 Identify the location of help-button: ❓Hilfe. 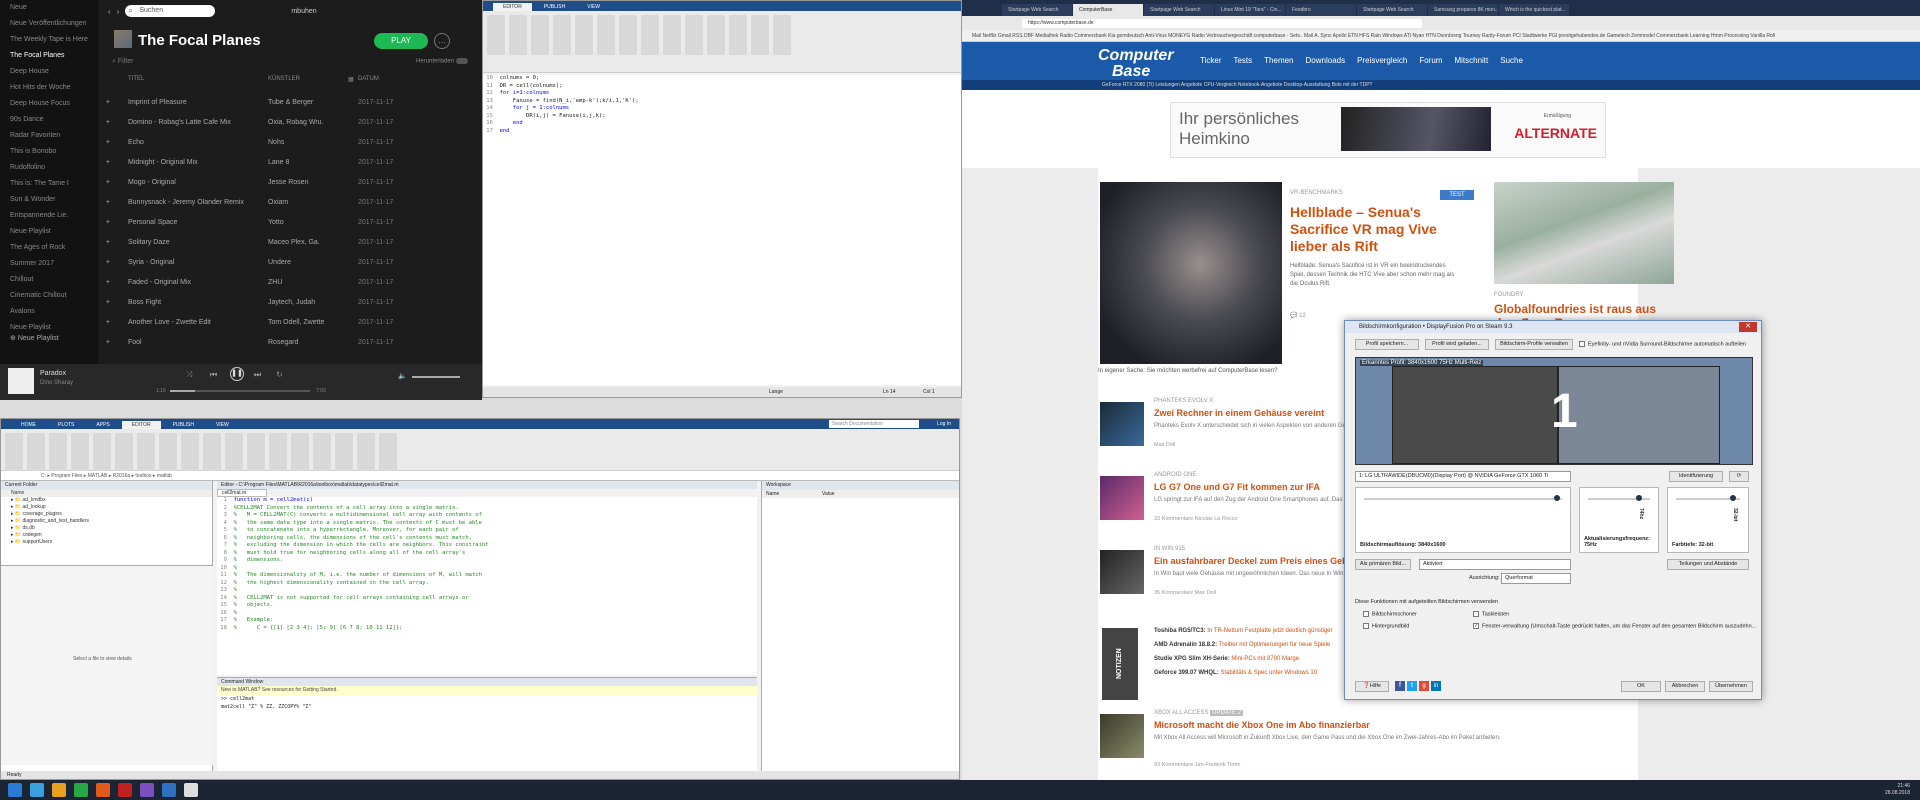
(1372, 686).